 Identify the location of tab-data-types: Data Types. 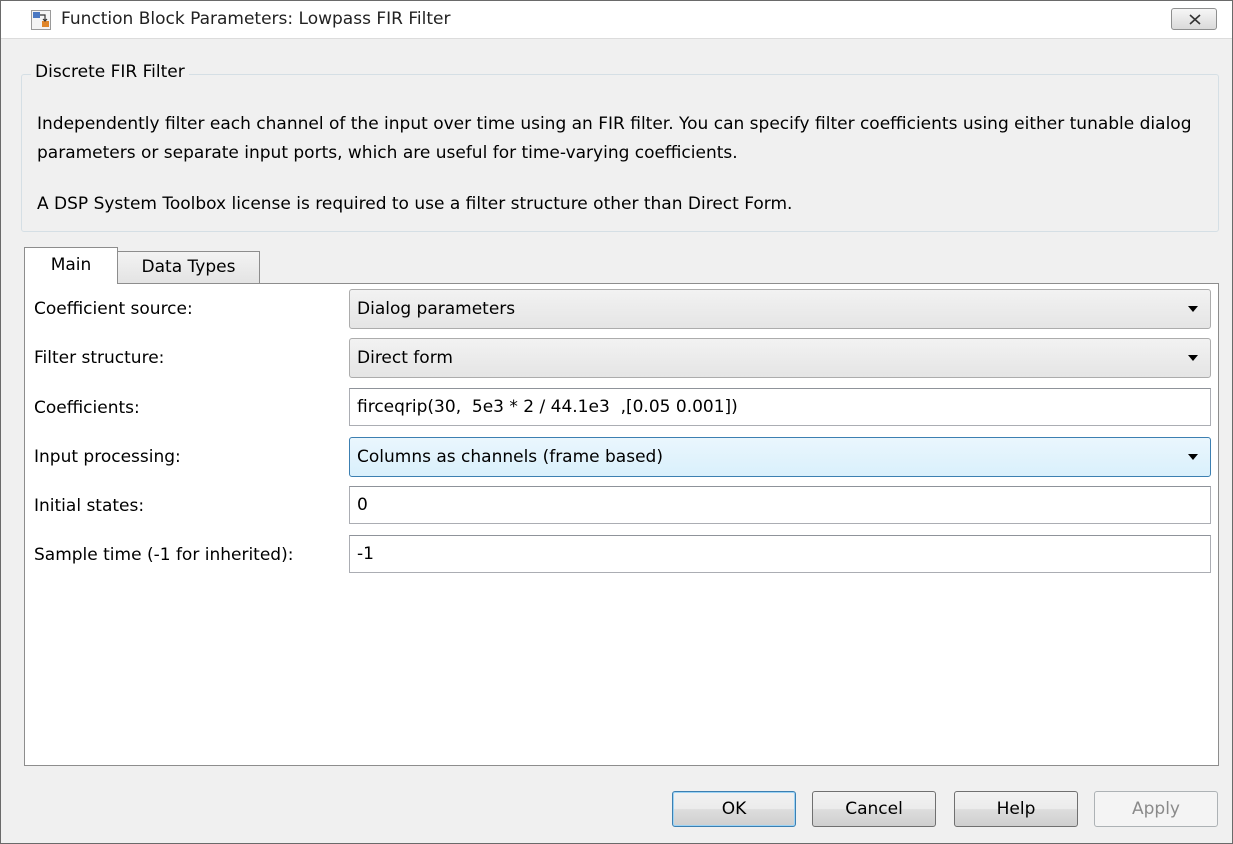
(188, 267).